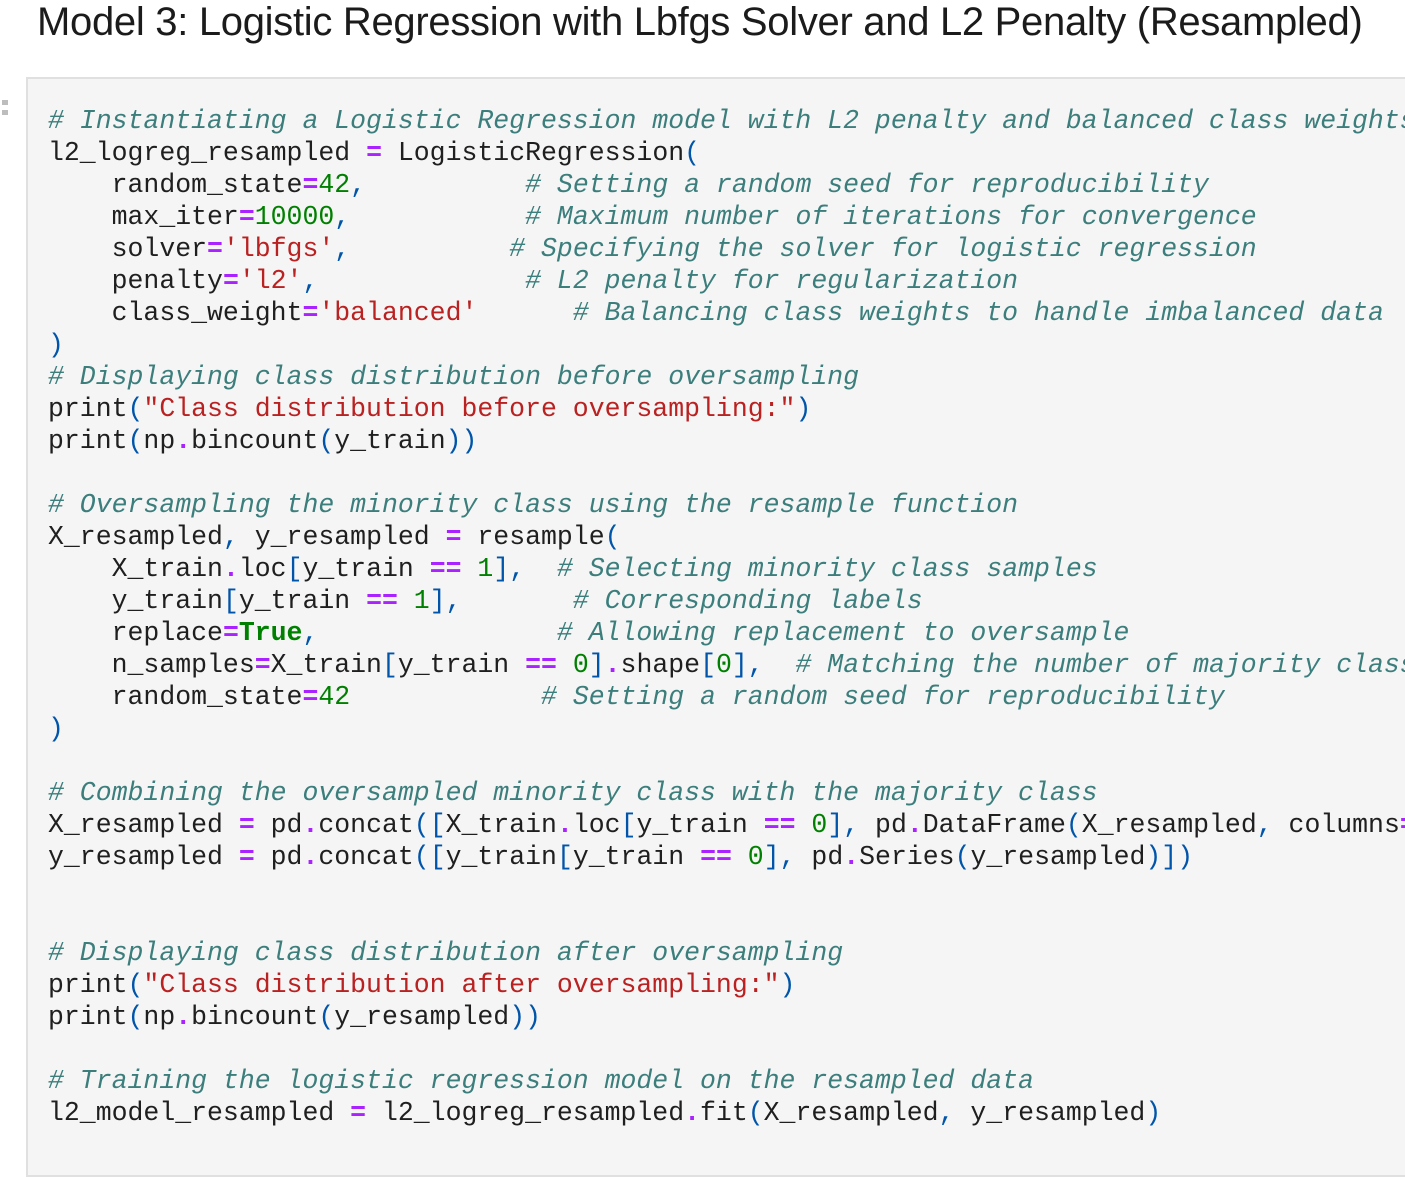 This screenshot has height=1177, width=1405. Describe the element at coordinates (159, 441) in the screenshot. I see `code-text: np` at that location.